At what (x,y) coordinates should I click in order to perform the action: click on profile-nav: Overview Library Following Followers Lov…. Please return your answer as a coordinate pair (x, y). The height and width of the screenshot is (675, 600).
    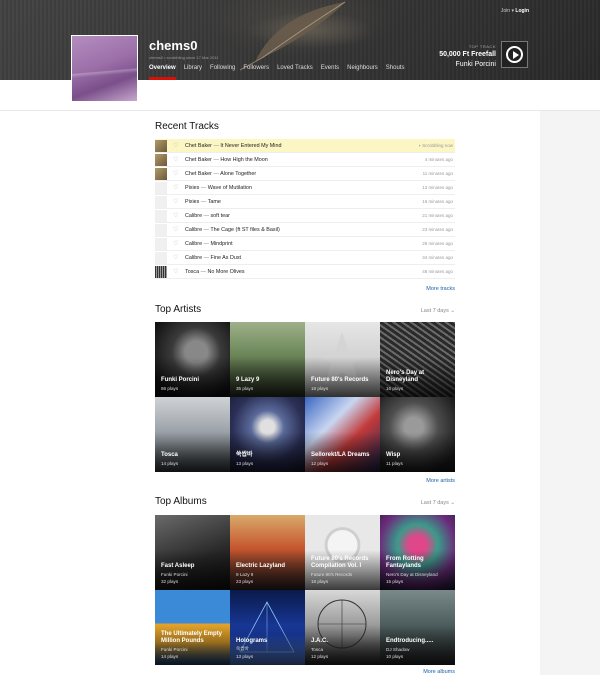
    Looking at the image, I should click on (280, 68).